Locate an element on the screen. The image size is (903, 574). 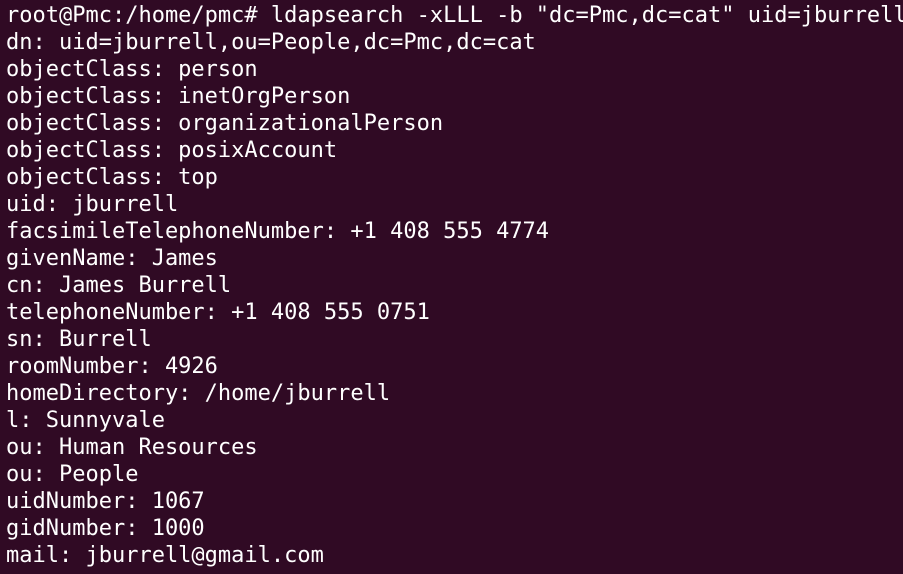
output-line-ou-hr: ou: Human Resources is located at coordinates (132, 447).